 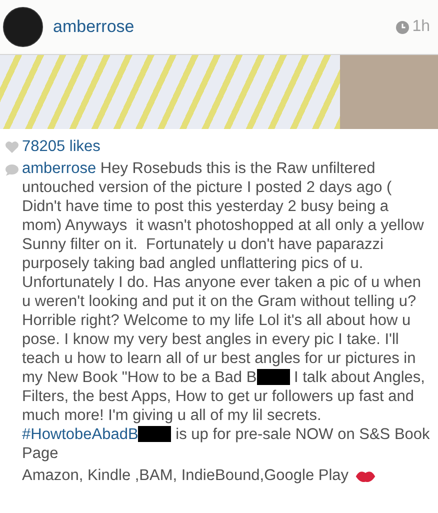 What do you see at coordinates (23, 27) in the screenshot?
I see `avatar` at bounding box center [23, 27].